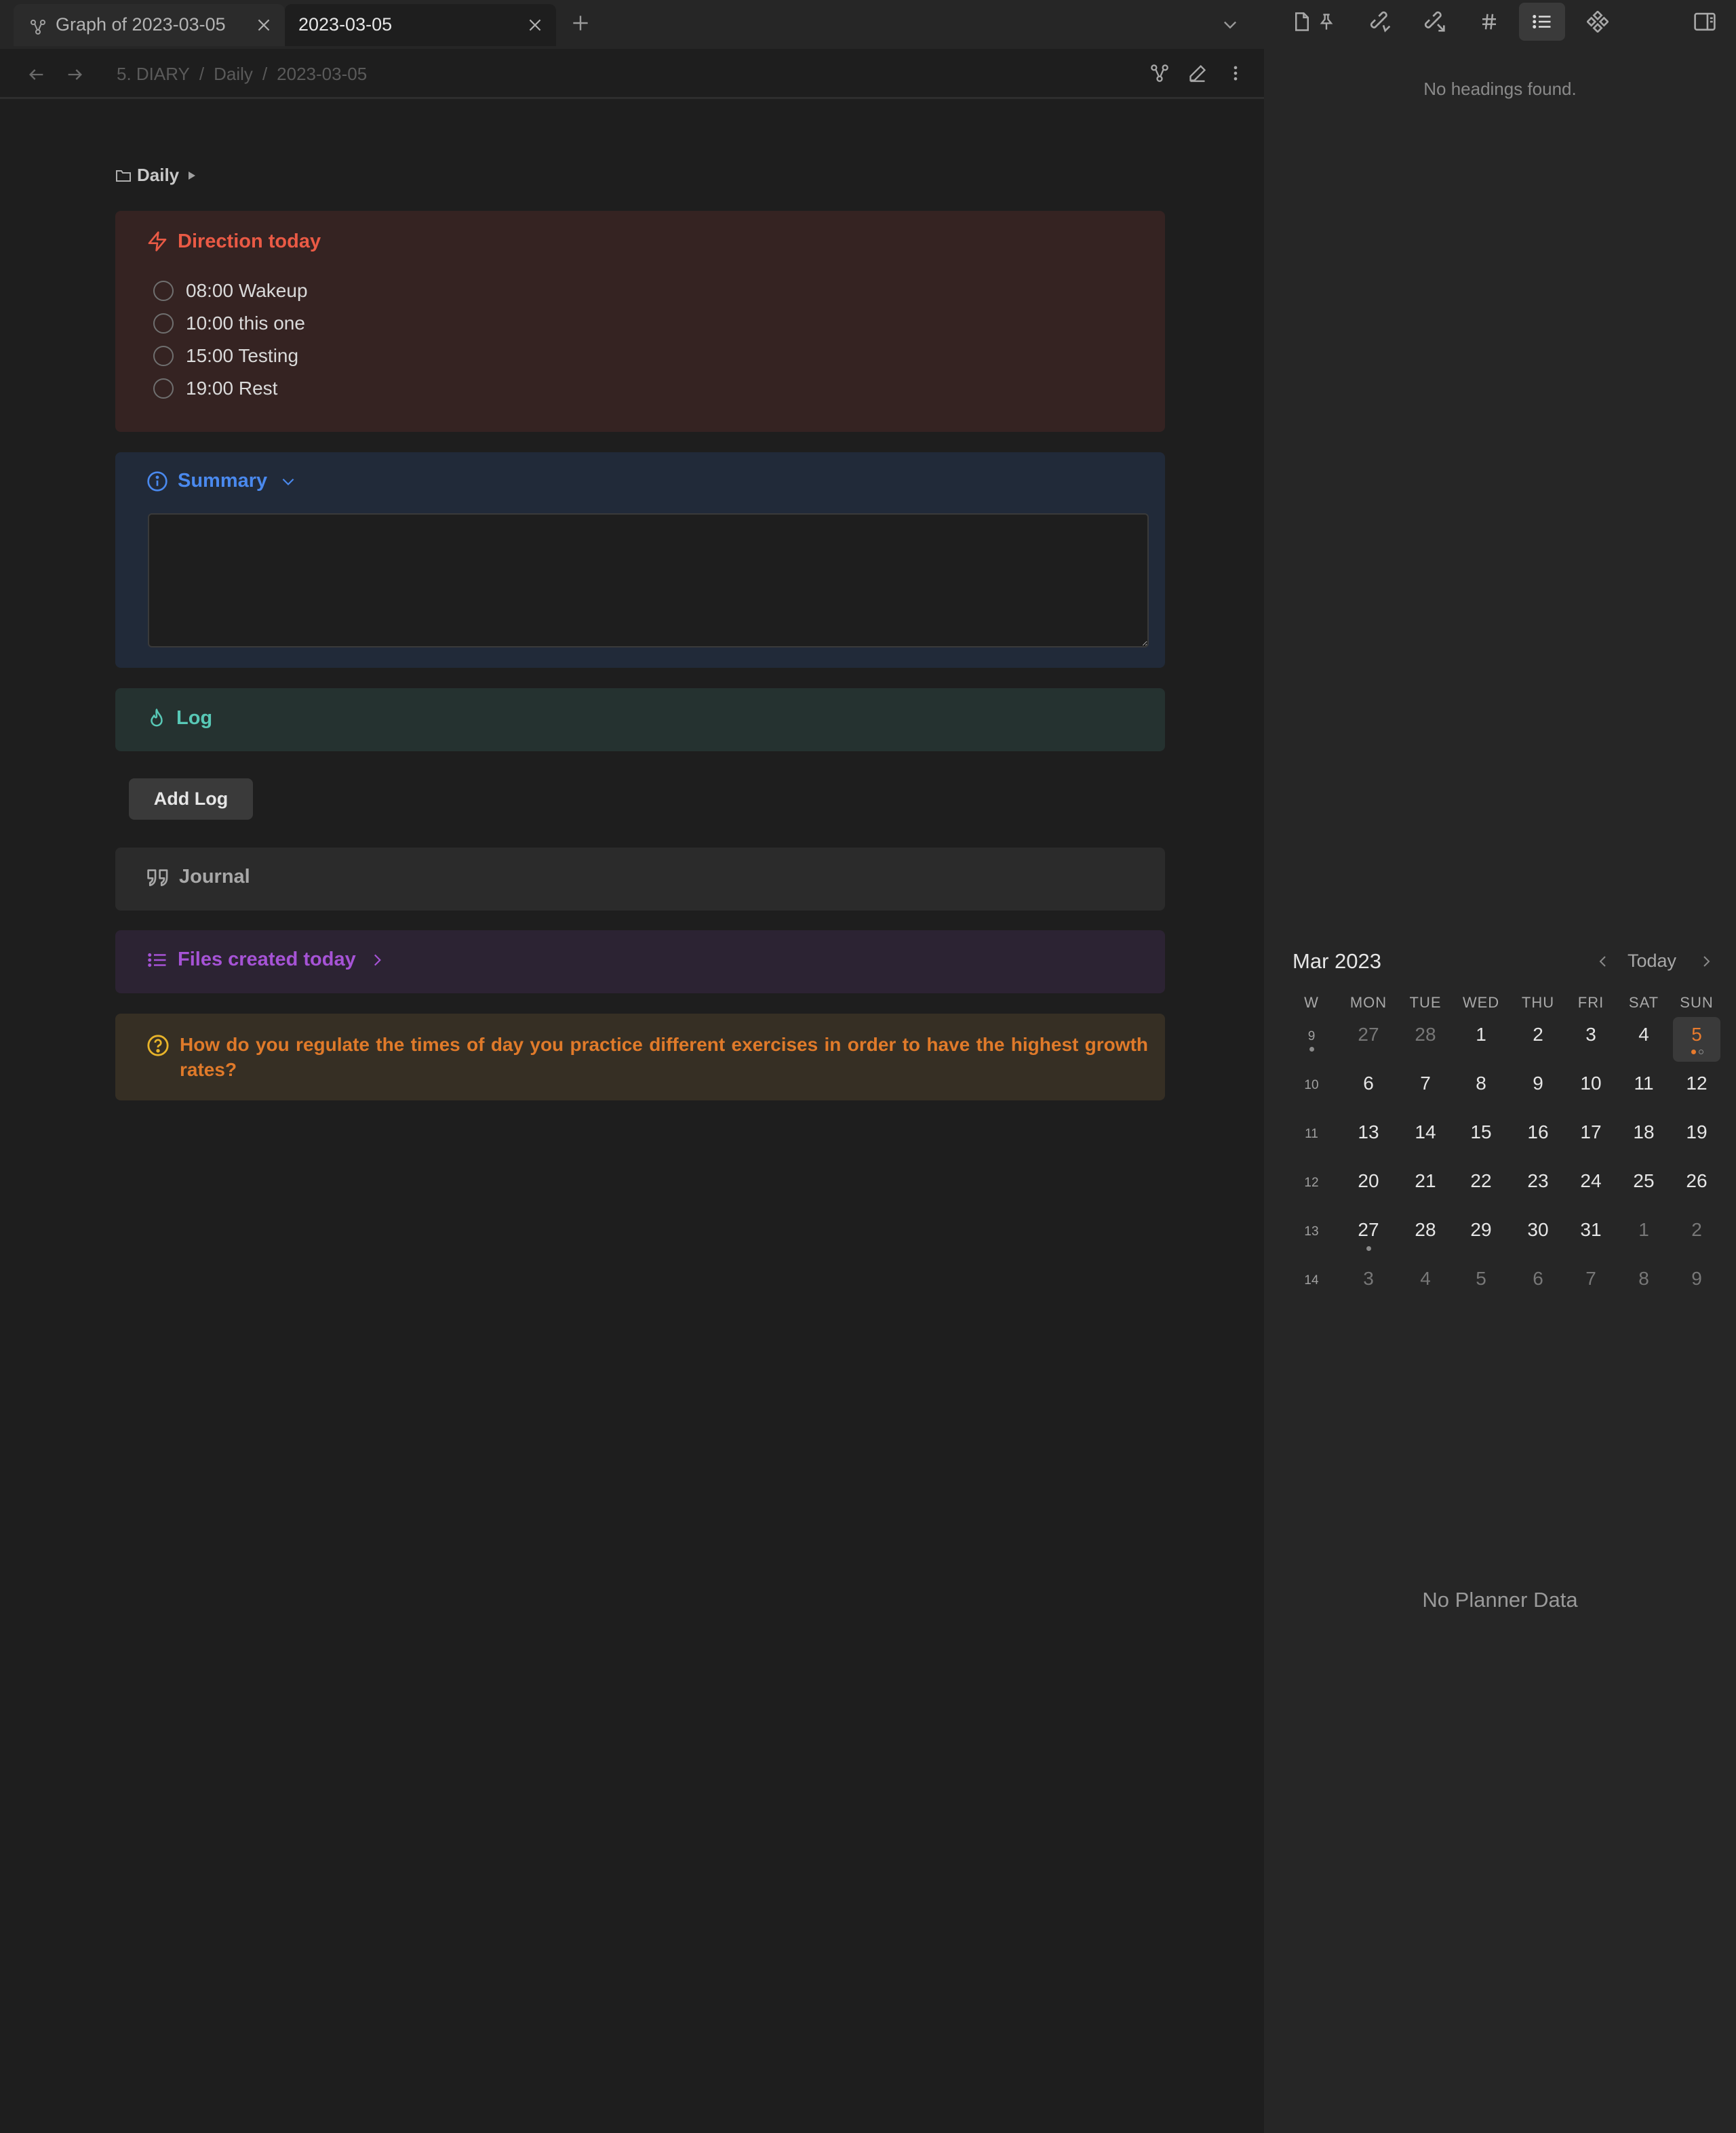 This screenshot has width=1736, height=2133. Describe the element at coordinates (1326, 22) in the screenshot. I see `pin-icon` at that location.